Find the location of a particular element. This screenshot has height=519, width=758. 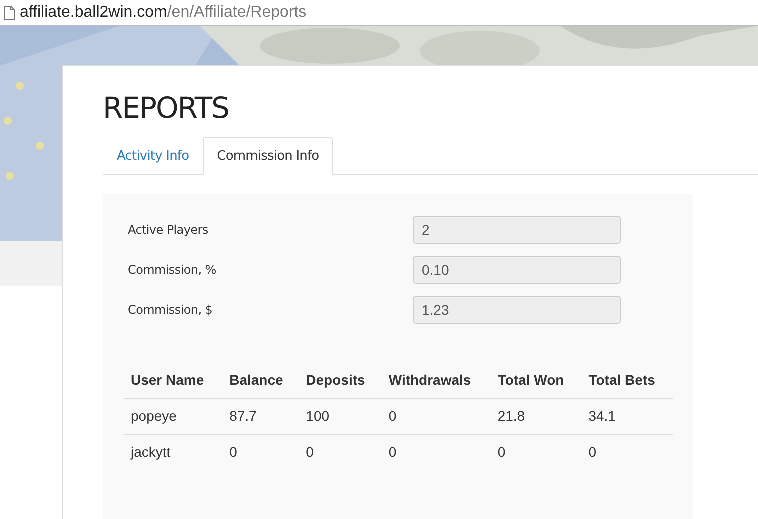

field-label: Commission, % is located at coordinates (172, 270).